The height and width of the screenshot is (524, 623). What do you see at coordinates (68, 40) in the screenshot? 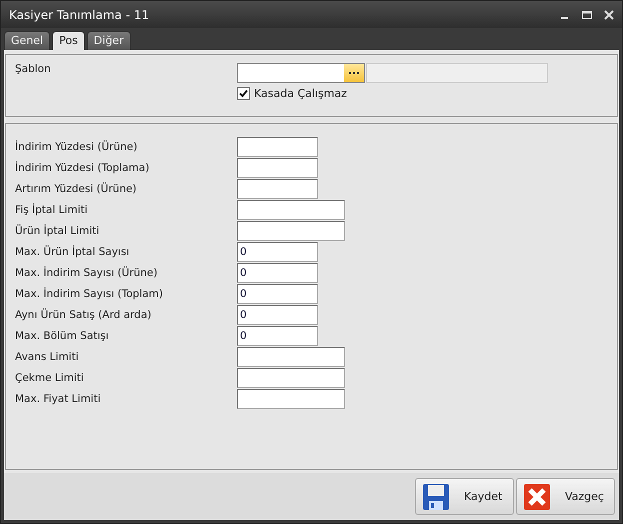
I see `tab: Pos` at bounding box center [68, 40].